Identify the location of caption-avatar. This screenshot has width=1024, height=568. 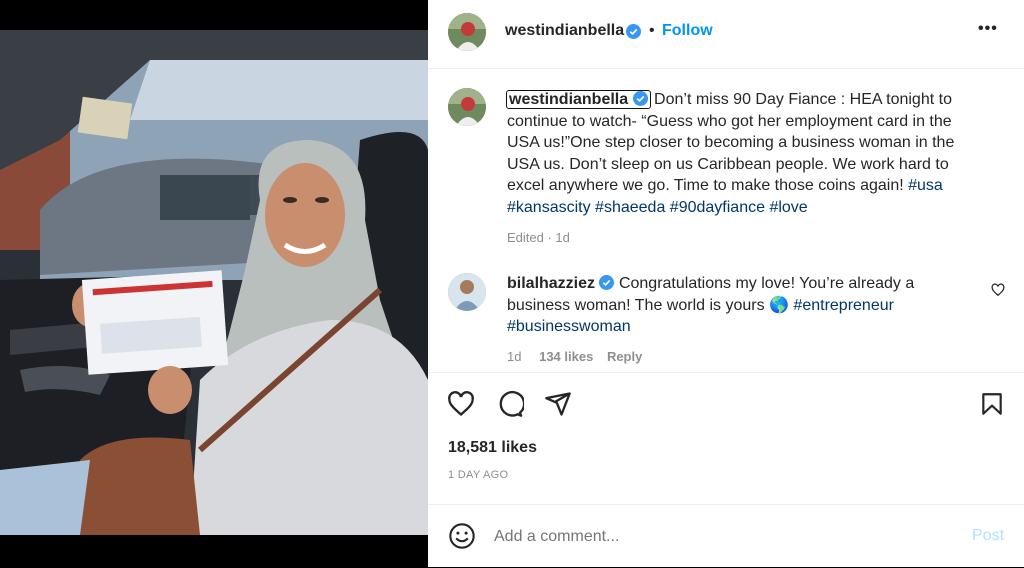
(467, 107).